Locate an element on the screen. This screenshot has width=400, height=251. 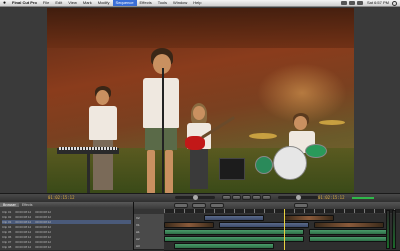
play-in-out-button is located at coordinates (236, 197).